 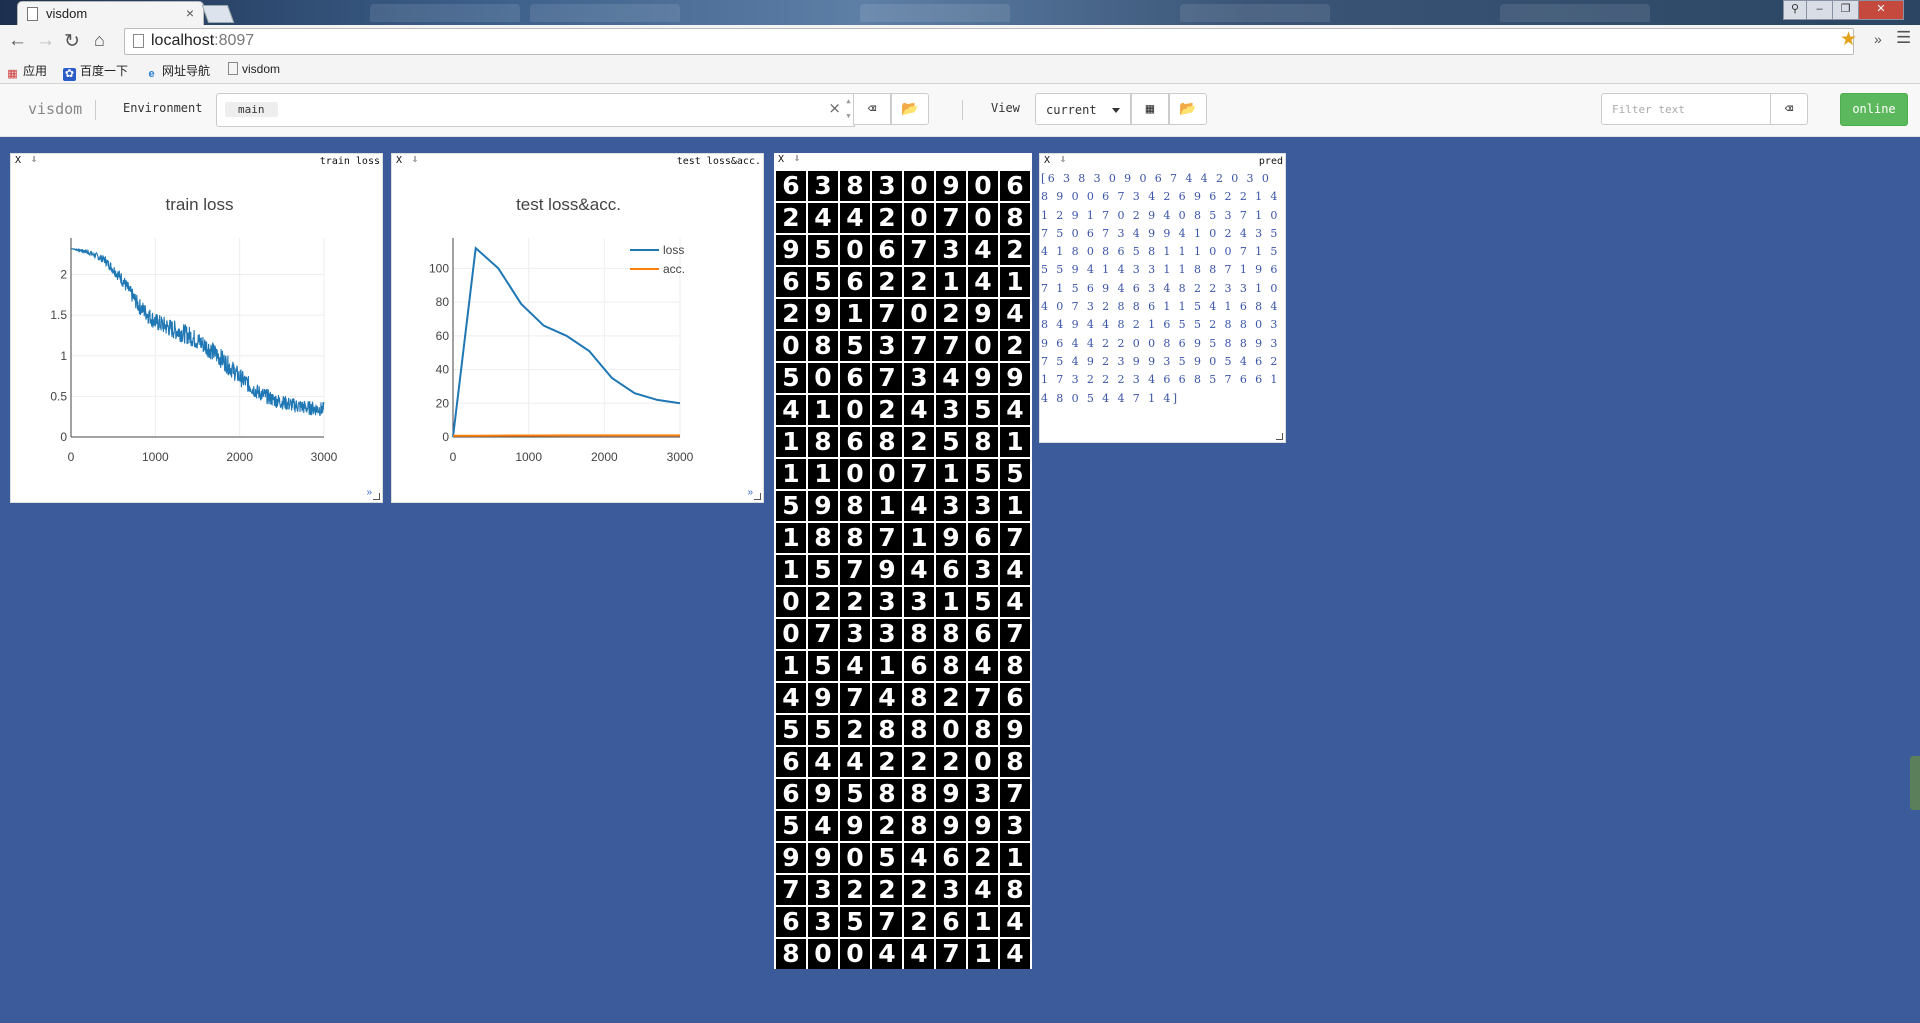 I want to click on filter-text-input, so click(x=1686, y=109).